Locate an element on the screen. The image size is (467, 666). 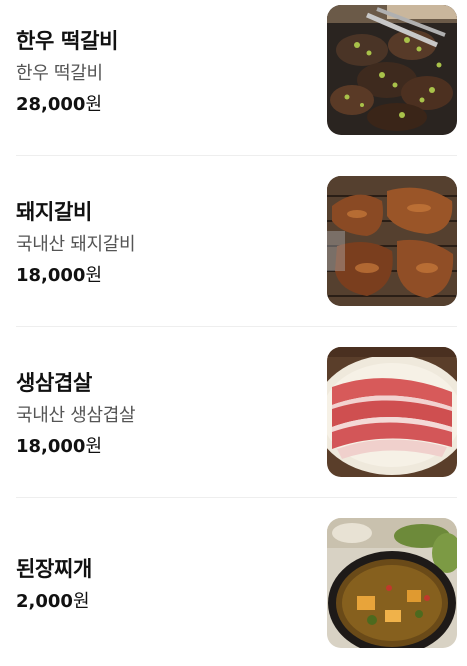
menu-item-name: 생삼겹살 is located at coordinates (54, 383).